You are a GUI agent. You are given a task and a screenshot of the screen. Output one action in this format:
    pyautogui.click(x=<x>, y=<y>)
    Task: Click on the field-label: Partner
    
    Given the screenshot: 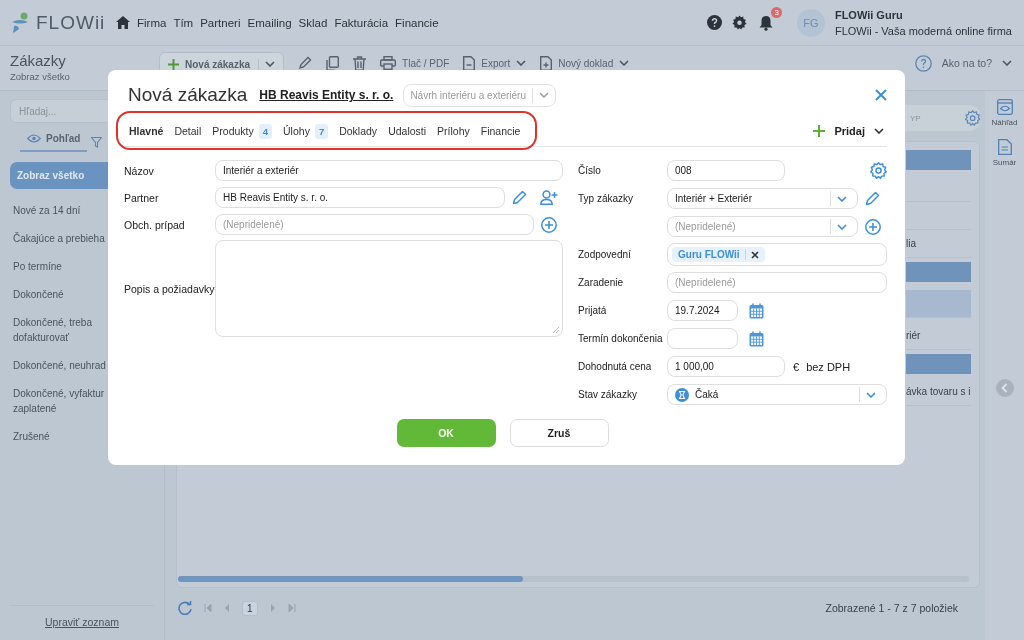 What is the action you would take?
    pyautogui.click(x=142, y=197)
    